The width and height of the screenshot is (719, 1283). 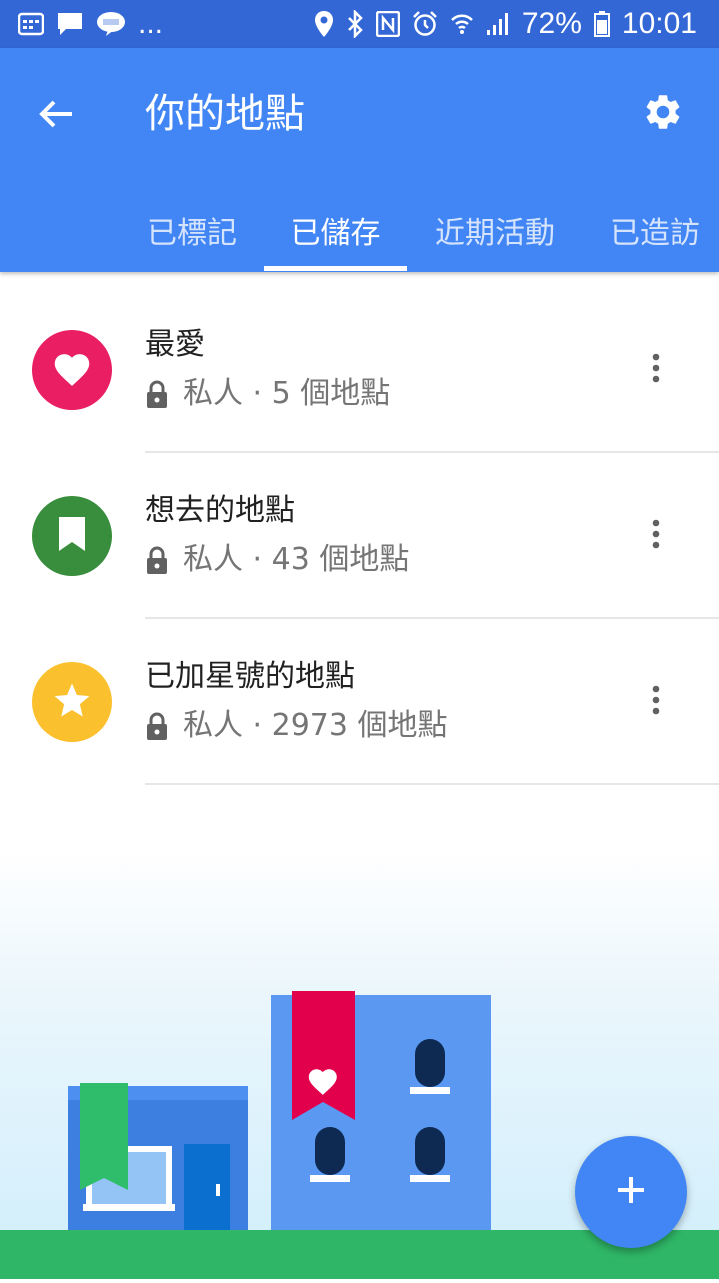 I want to click on bluetooth-icon, so click(x=355, y=24).